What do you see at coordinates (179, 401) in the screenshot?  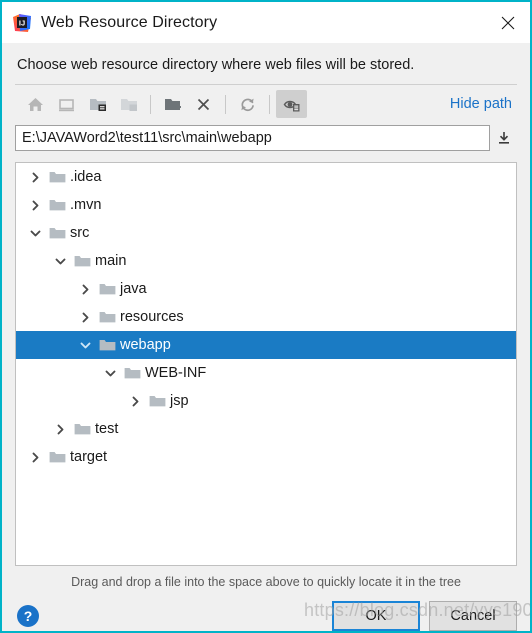 I see `tree-node-label: jsp` at bounding box center [179, 401].